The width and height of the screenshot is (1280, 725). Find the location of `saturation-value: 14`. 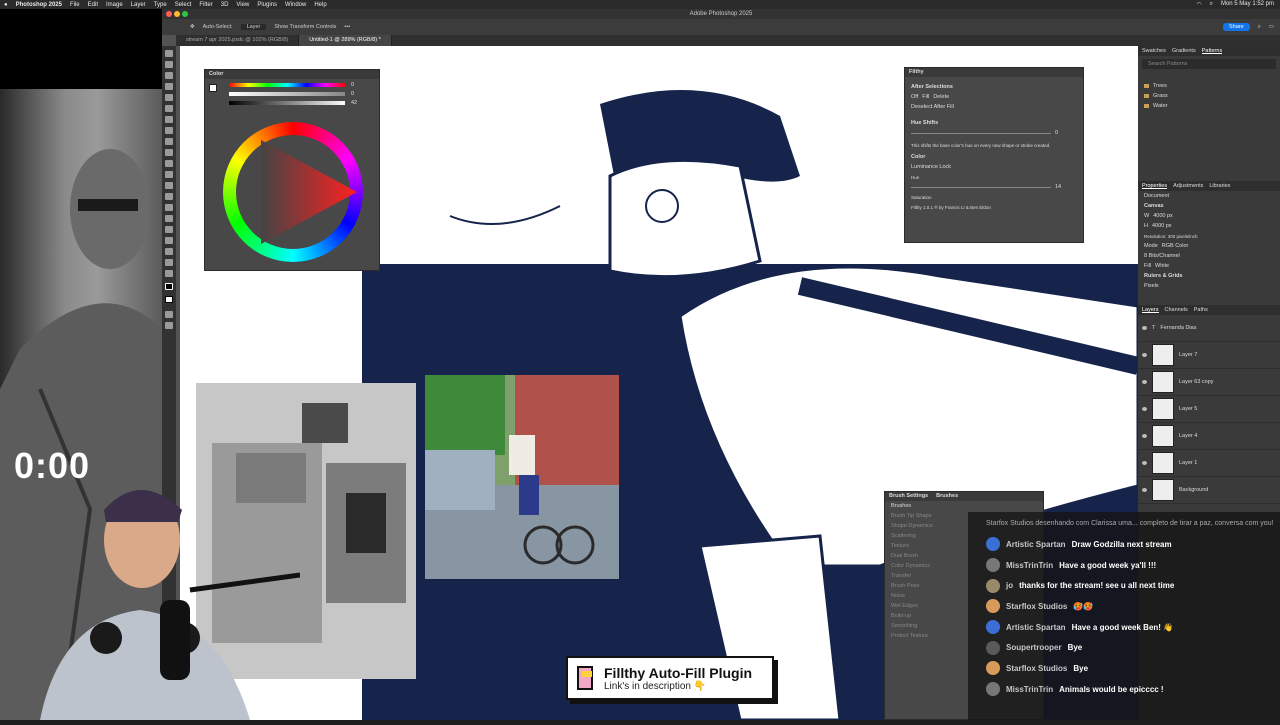

saturation-value: 14 is located at coordinates (1058, 187).